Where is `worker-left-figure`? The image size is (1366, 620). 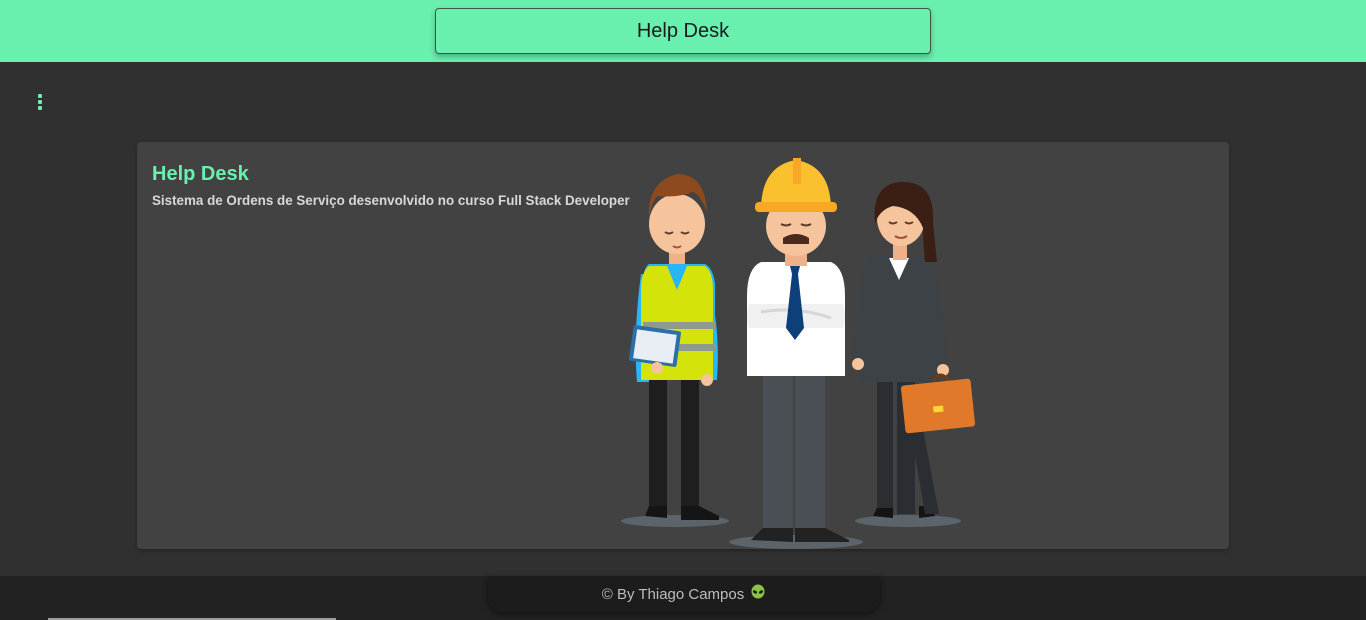 worker-left-figure is located at coordinates (673, 347).